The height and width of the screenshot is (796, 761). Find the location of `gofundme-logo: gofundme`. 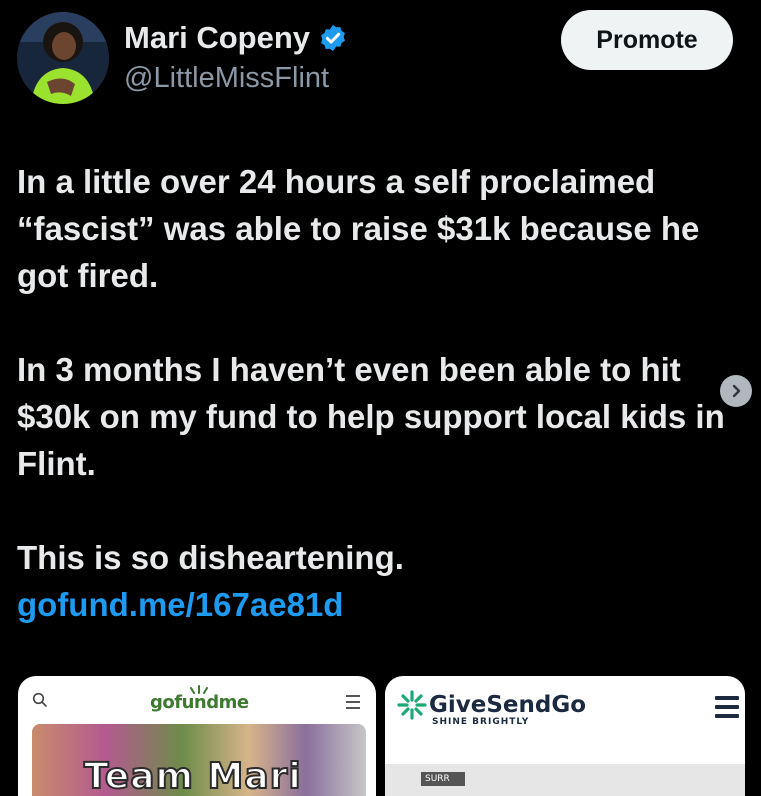

gofundme-logo: gofundme is located at coordinates (199, 699).